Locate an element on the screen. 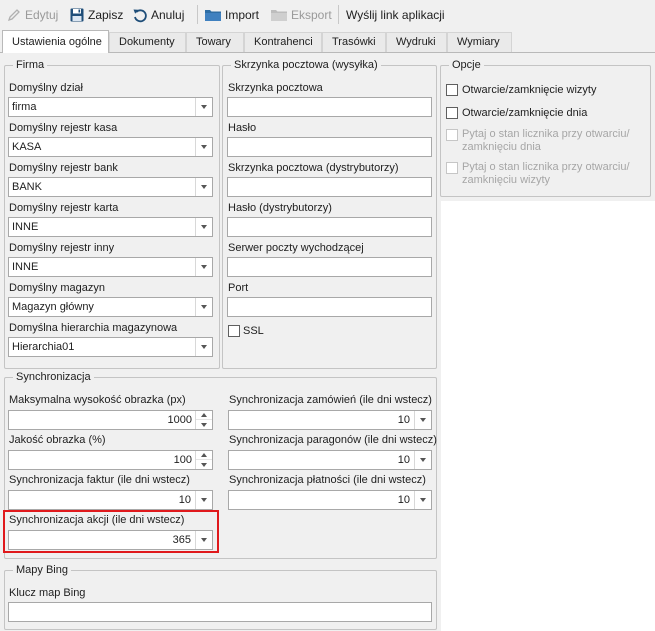  ask-counter-visit-label: Pytaj o stan licznika przy otwarciu/ is located at coordinates (546, 167).